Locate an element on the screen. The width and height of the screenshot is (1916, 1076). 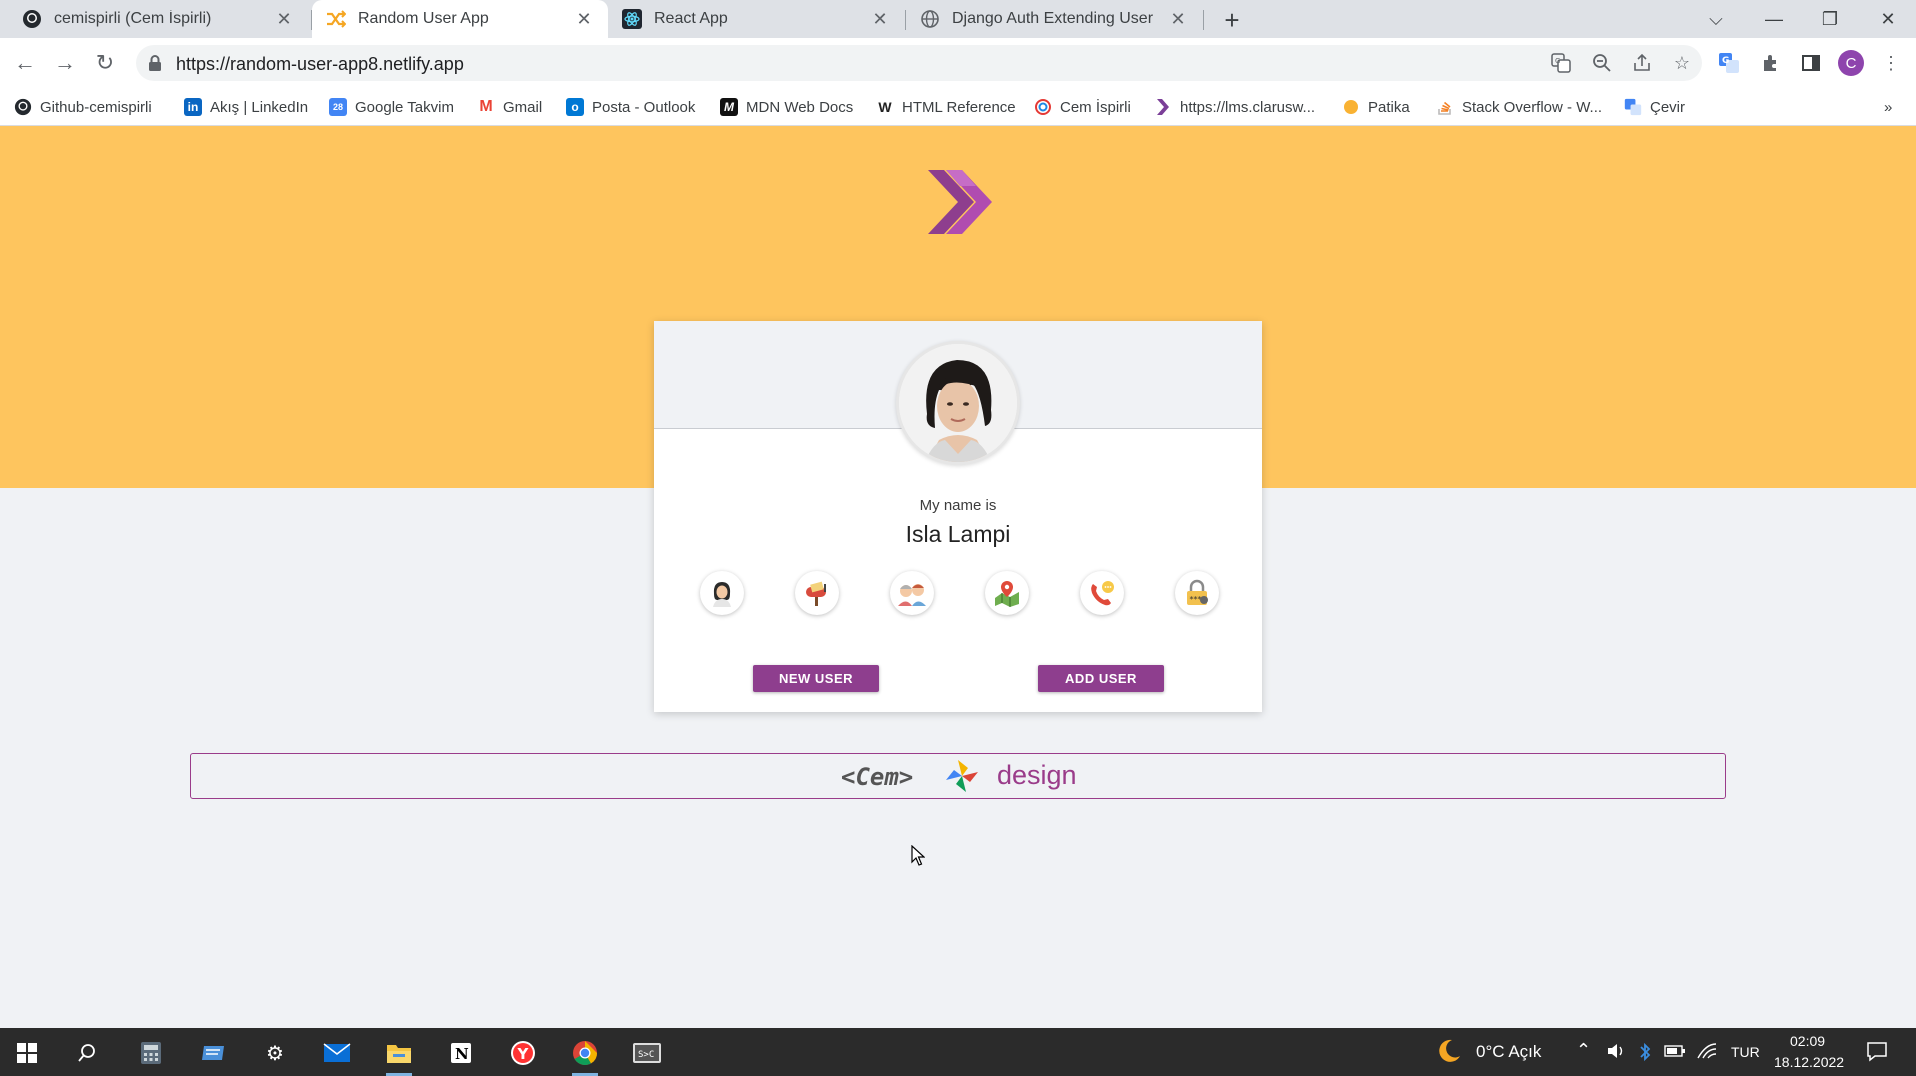
zoom-icon is located at coordinates (1602, 63).